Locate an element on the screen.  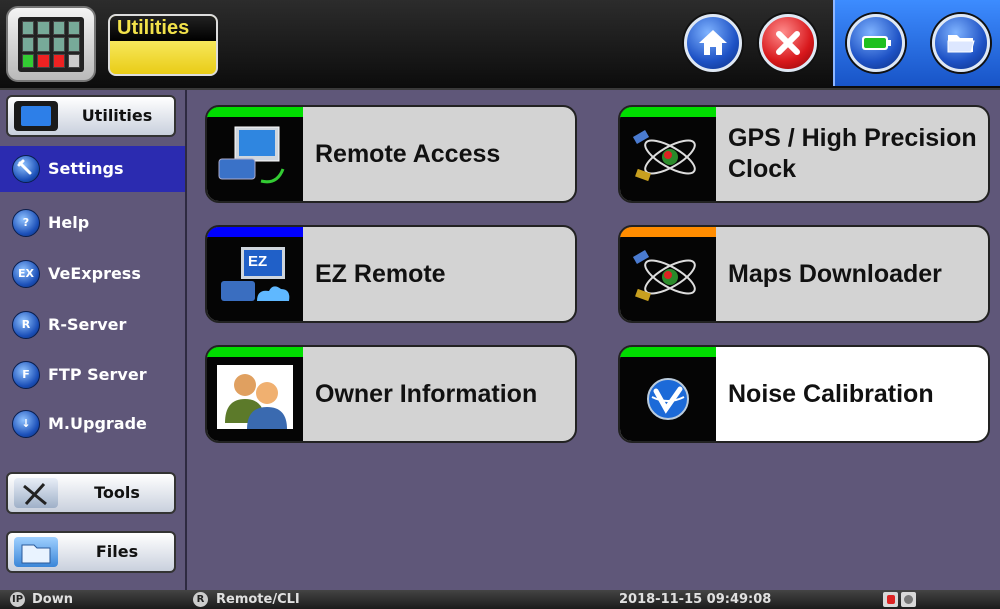
page-title: Utilities is located at coordinates (163, 28).